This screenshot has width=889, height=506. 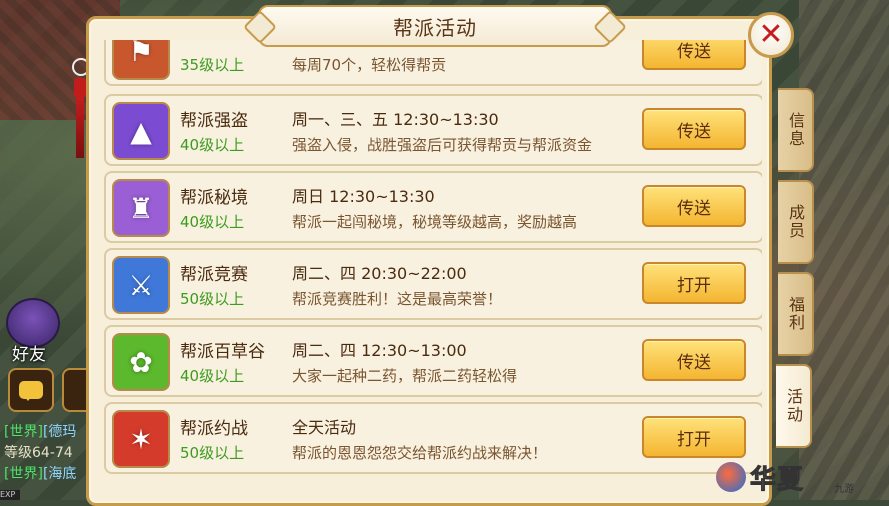 I want to click on watermark-sub: 九游, so click(x=844, y=489).